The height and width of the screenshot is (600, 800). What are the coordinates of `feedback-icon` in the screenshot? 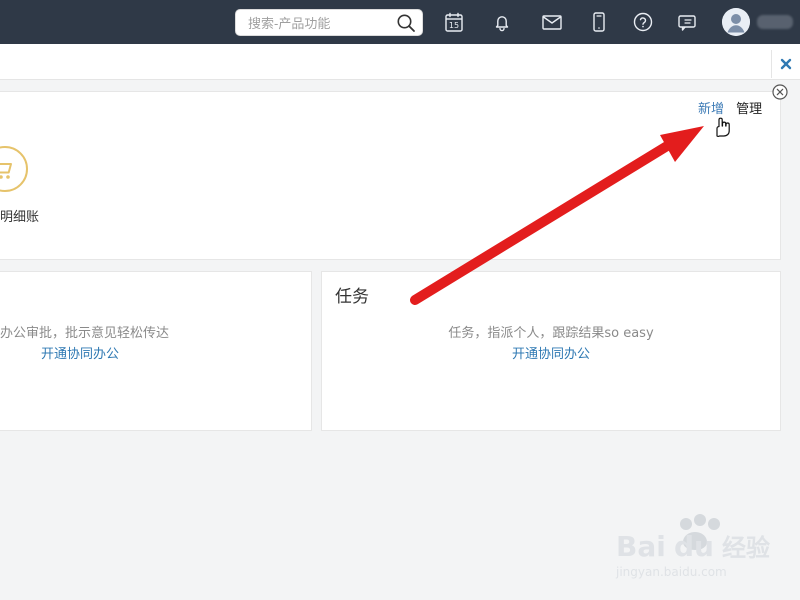 It's located at (687, 22).